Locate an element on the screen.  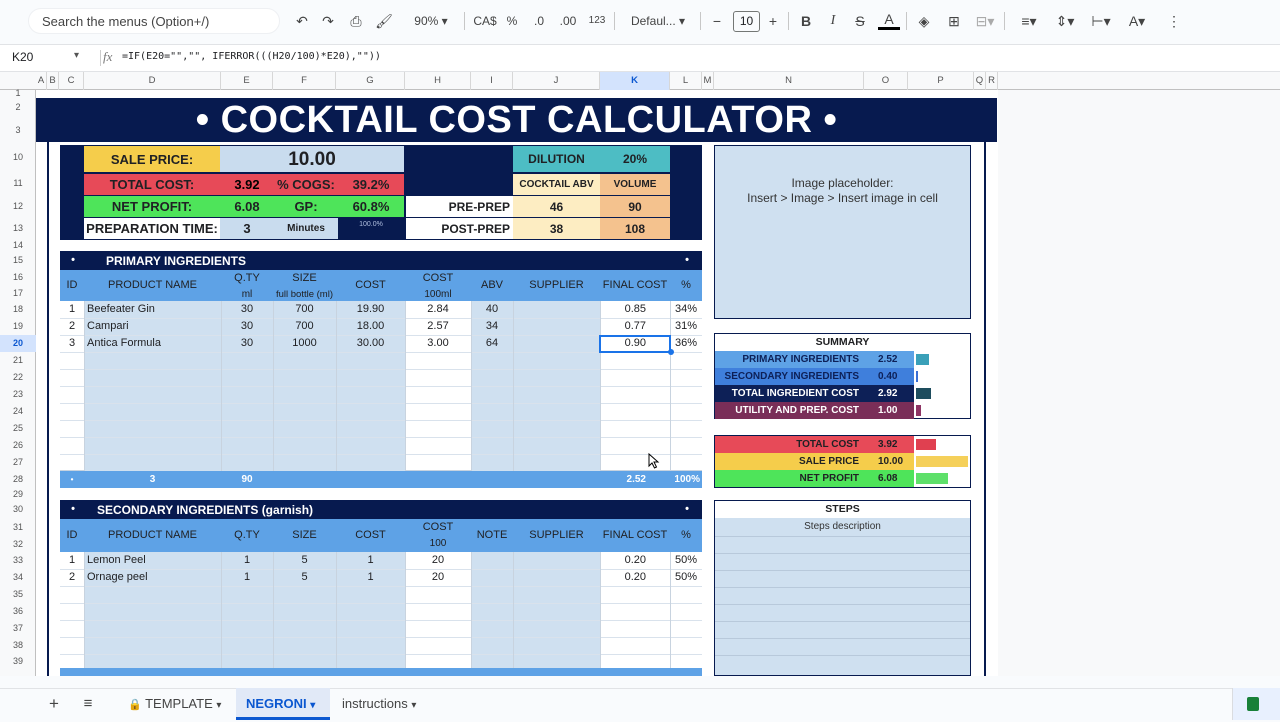
primary-row-size: 1000 is located at coordinates (304, 343).